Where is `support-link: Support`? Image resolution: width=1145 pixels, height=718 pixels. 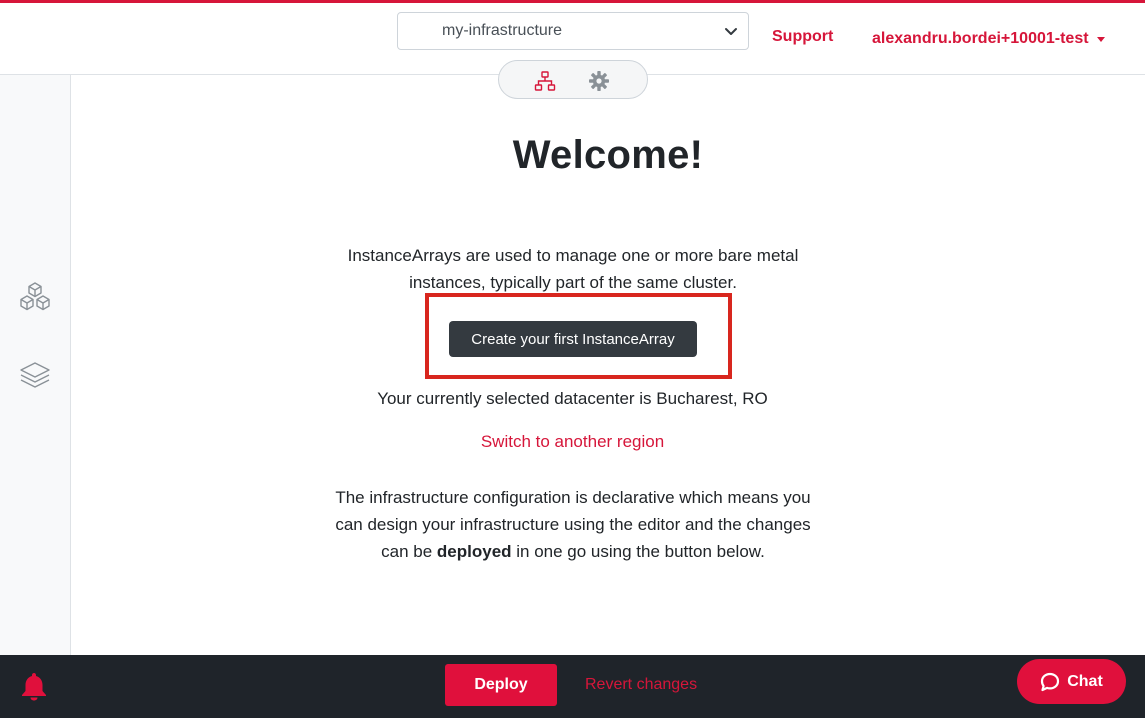 support-link: Support is located at coordinates (802, 37).